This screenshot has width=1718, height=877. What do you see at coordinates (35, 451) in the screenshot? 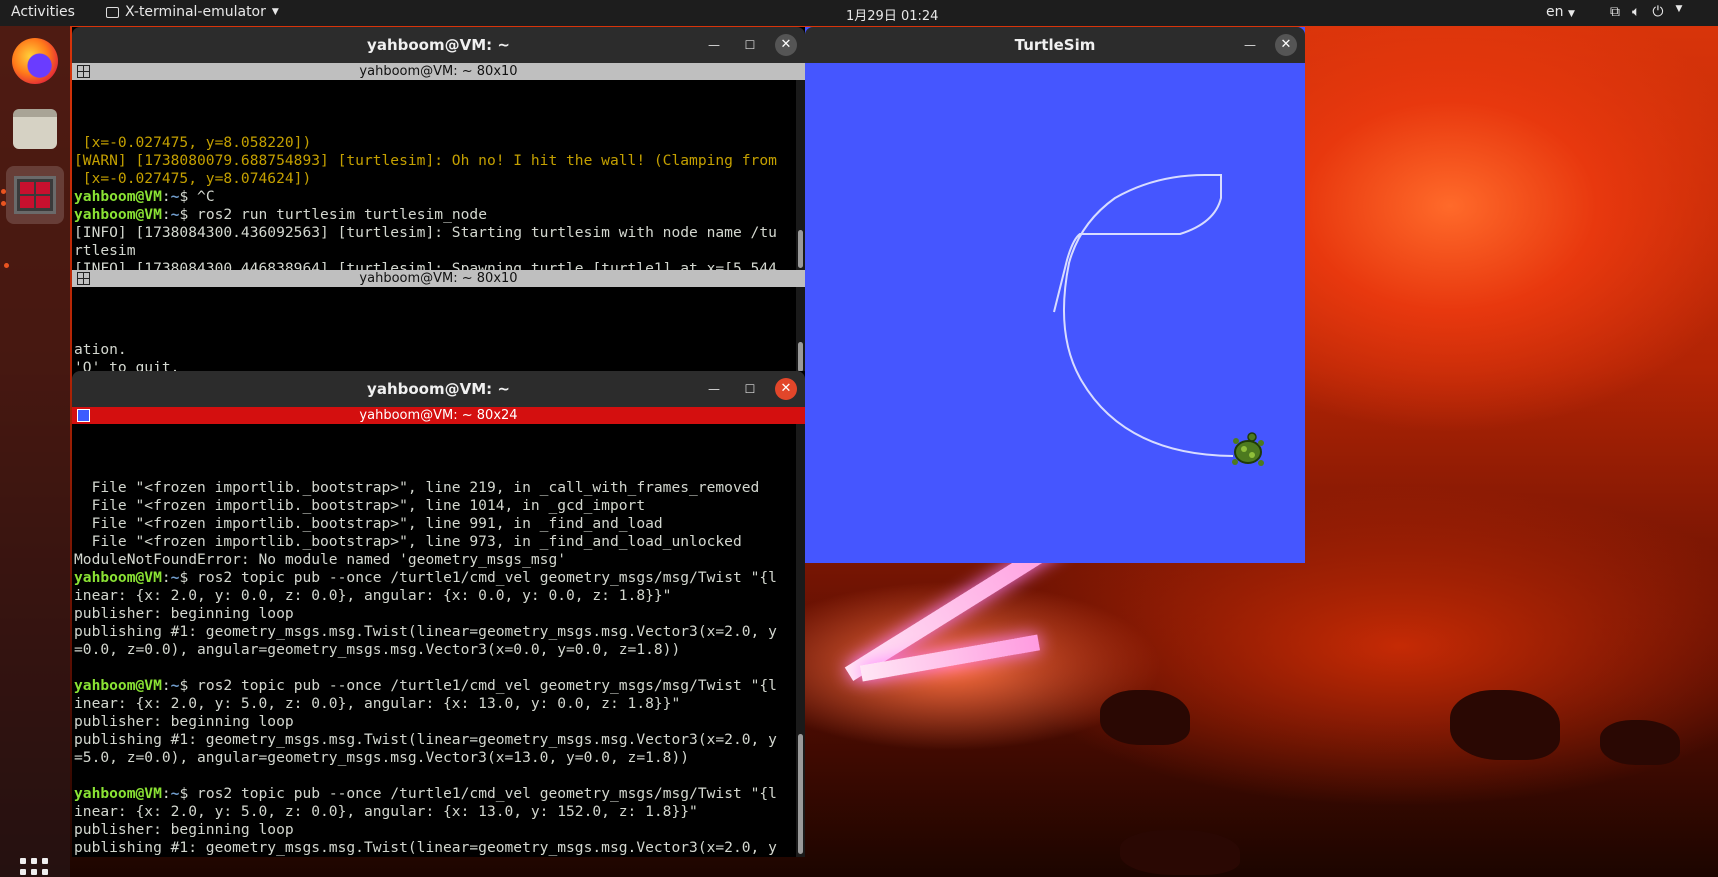
I see `dock` at bounding box center [35, 451].